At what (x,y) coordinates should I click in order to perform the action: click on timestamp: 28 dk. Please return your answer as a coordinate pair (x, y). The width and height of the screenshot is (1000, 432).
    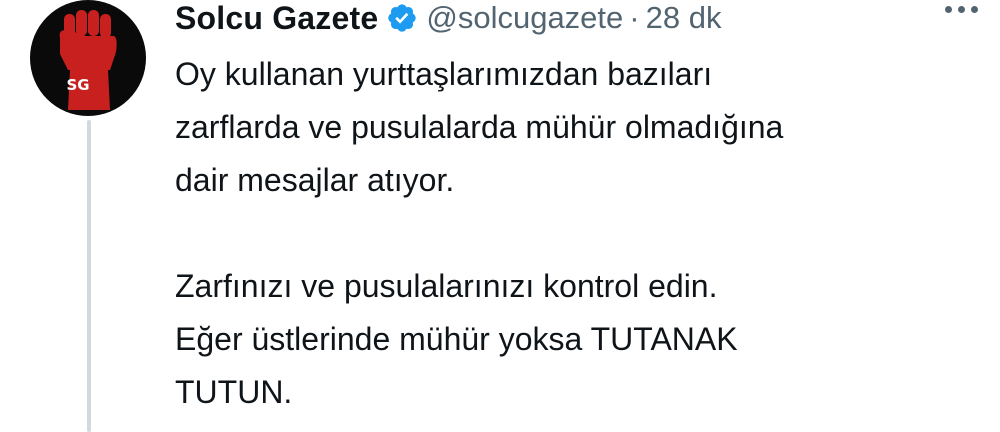
    Looking at the image, I should click on (684, 18).